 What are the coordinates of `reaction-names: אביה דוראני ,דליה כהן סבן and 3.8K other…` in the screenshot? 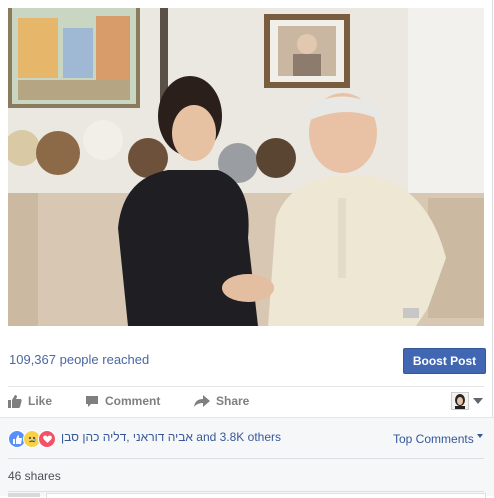 It's located at (171, 437).